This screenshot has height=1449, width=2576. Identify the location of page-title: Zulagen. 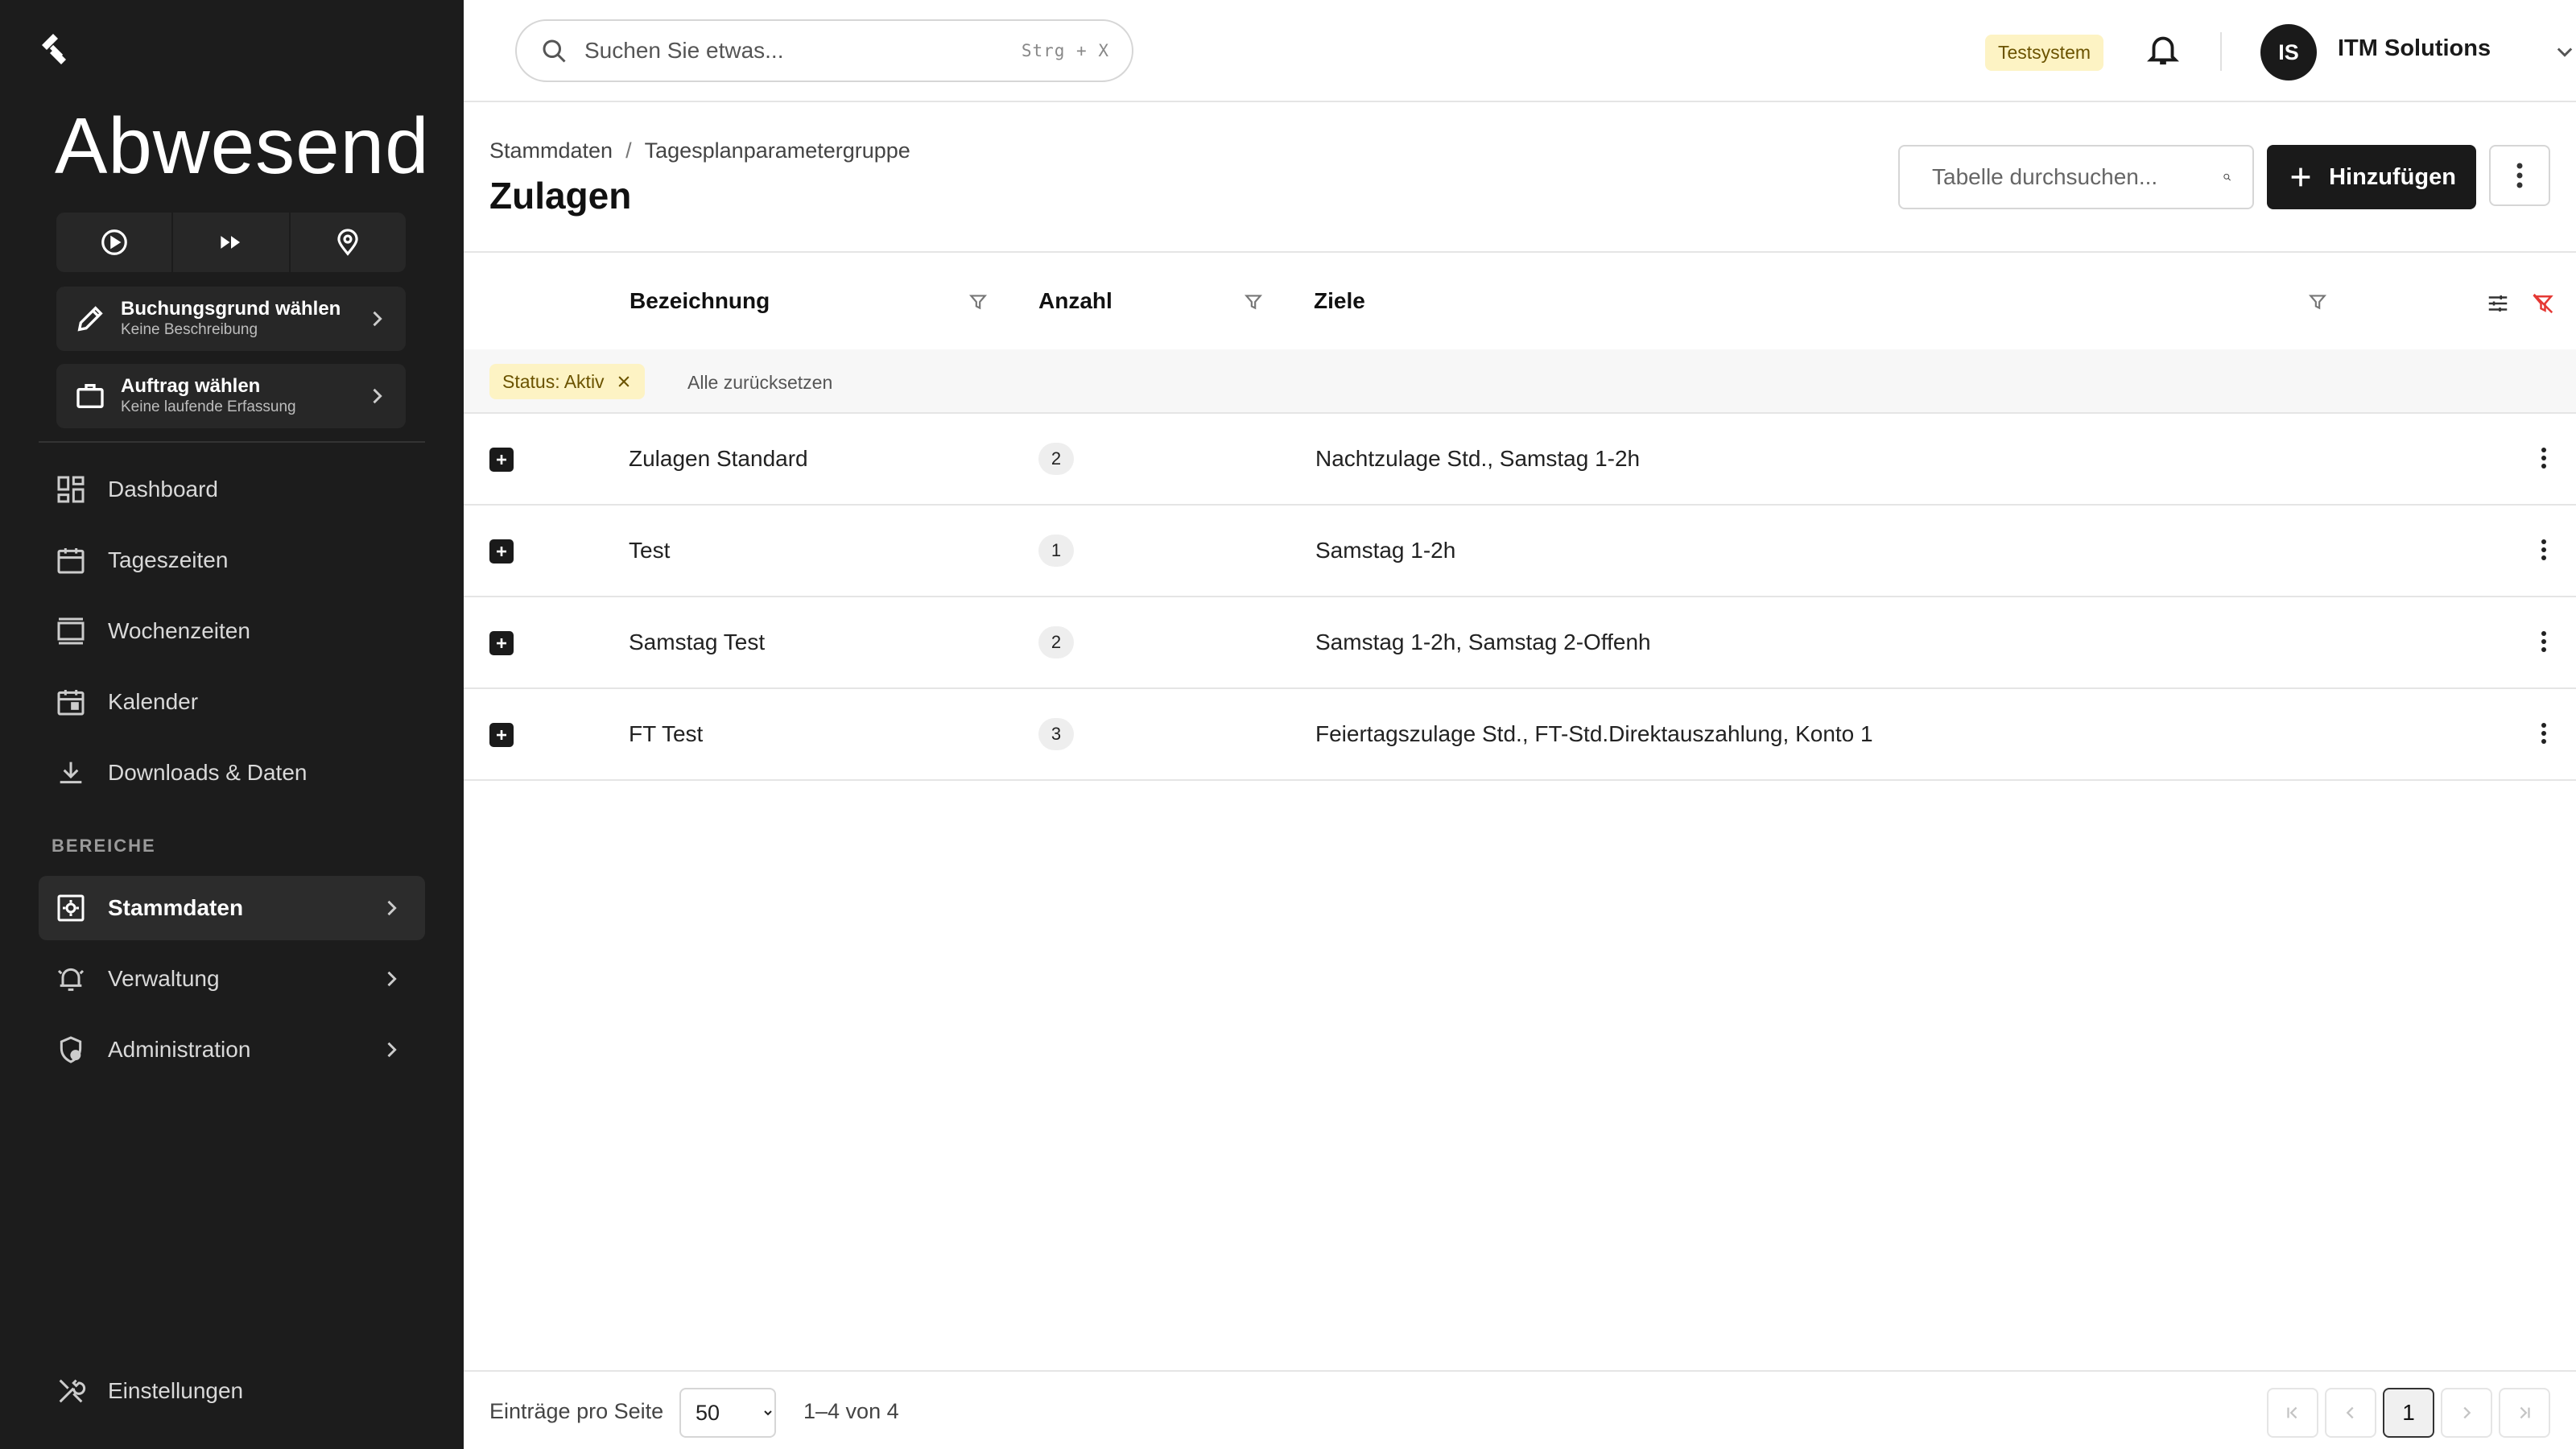
(560, 196).